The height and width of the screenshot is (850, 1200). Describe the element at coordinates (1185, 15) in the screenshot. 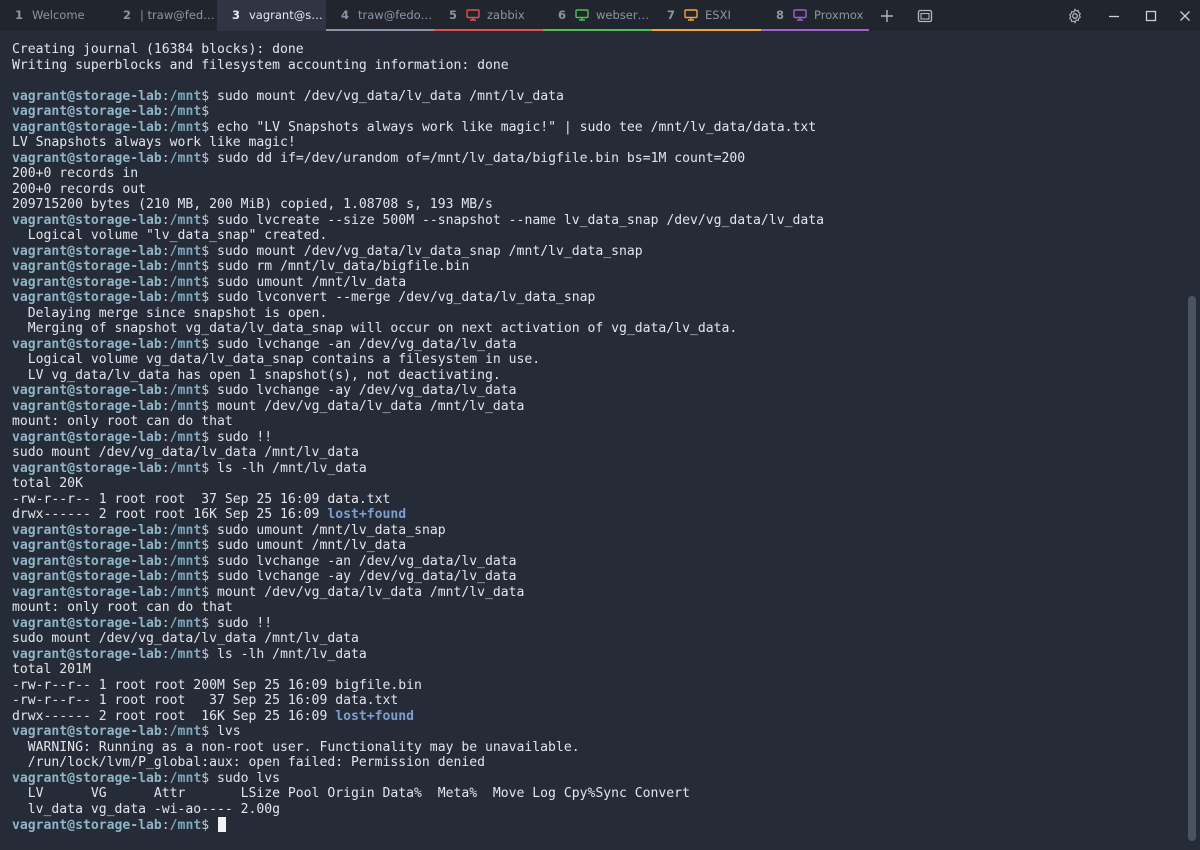

I see `close-button` at that location.